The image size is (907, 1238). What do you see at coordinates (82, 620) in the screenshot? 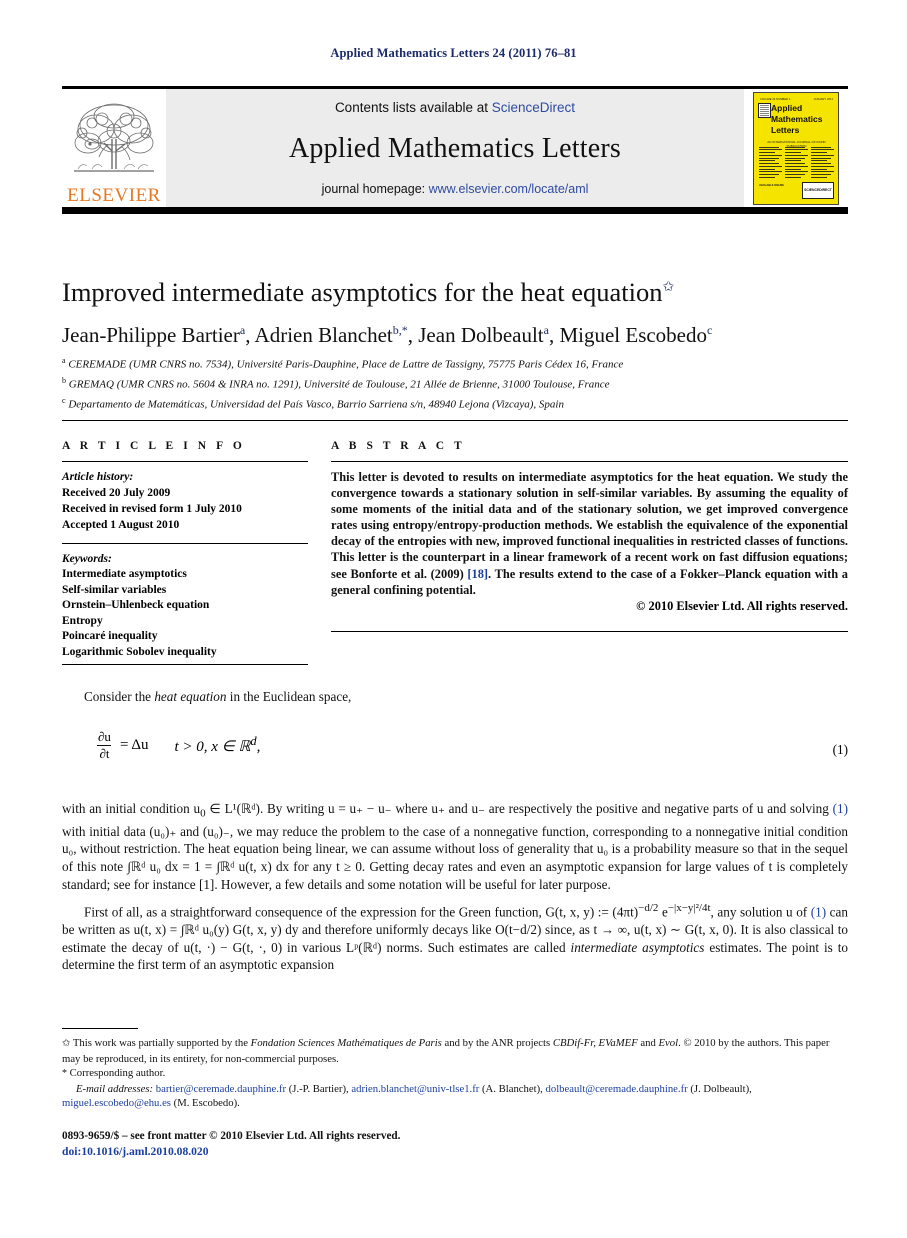
I see `keyword-item: Entropy` at bounding box center [82, 620].